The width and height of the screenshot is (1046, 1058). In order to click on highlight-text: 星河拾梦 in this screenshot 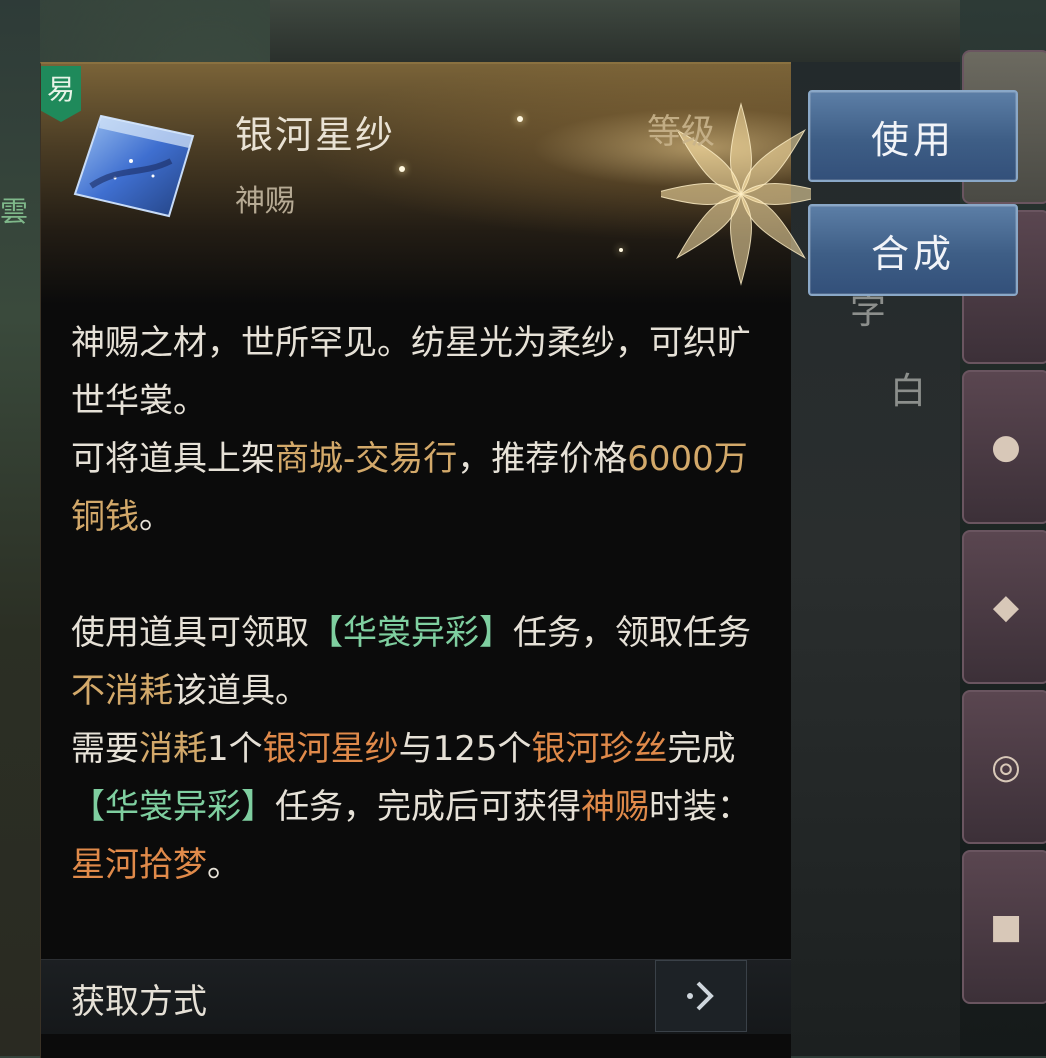, I will do `click(139, 865)`.